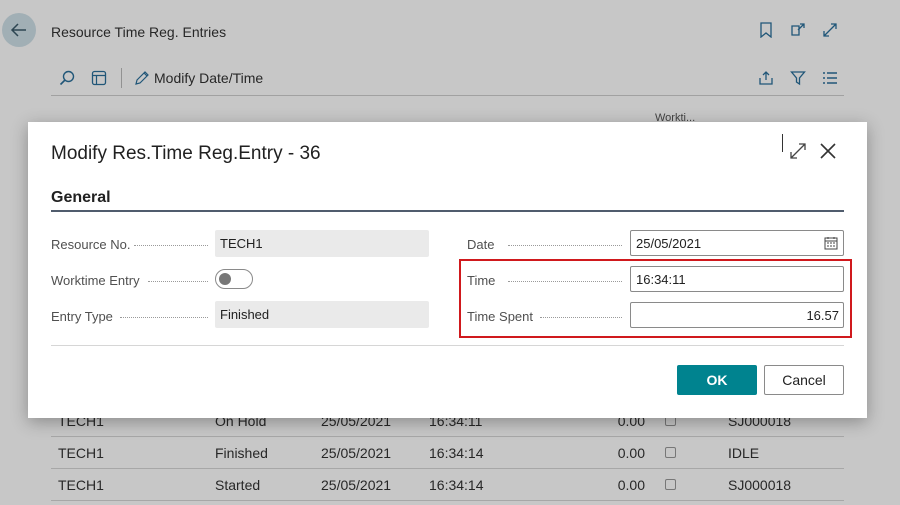 The image size is (900, 505). What do you see at coordinates (225, 279) in the screenshot?
I see `toggle-knob` at bounding box center [225, 279].